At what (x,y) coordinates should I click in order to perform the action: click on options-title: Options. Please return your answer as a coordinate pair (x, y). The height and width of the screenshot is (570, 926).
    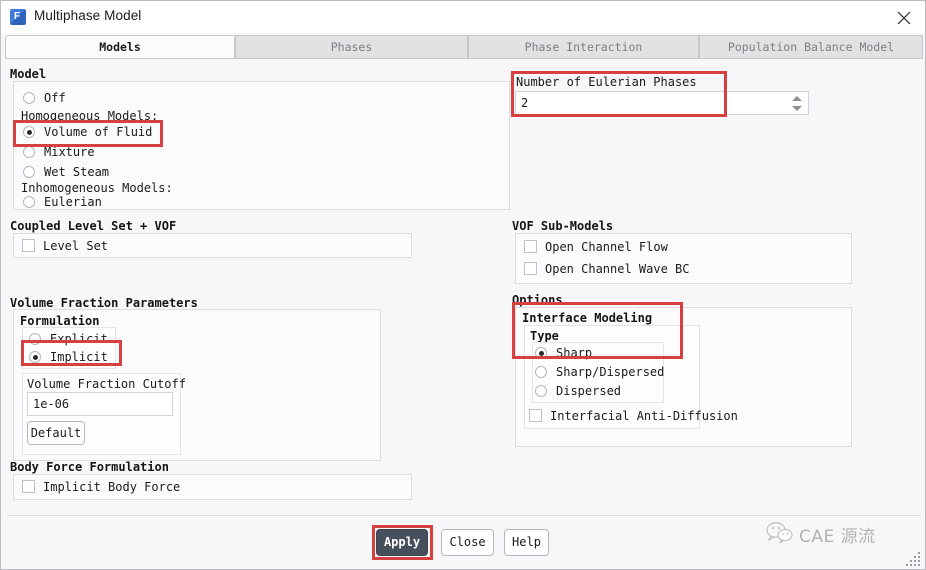
    Looking at the image, I should click on (537, 300).